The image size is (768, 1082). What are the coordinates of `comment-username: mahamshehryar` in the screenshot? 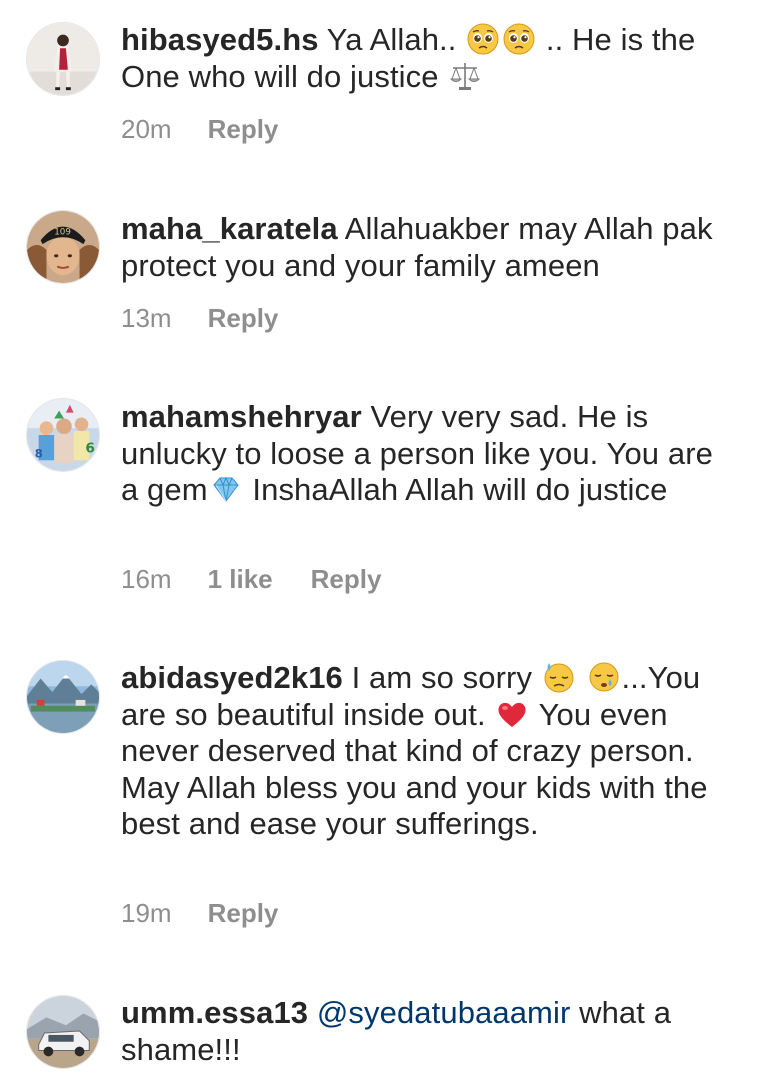 It's located at (241, 416).